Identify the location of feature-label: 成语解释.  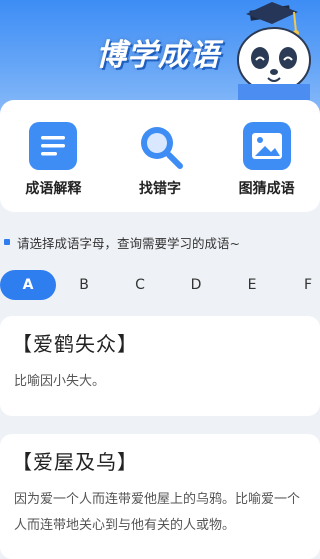
(53, 189).